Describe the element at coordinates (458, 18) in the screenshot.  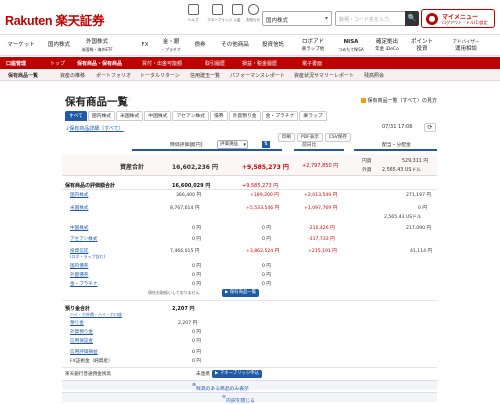
I see `mymenu-button: ● マイメニュー ログアウト・ドル(1)設定` at that location.